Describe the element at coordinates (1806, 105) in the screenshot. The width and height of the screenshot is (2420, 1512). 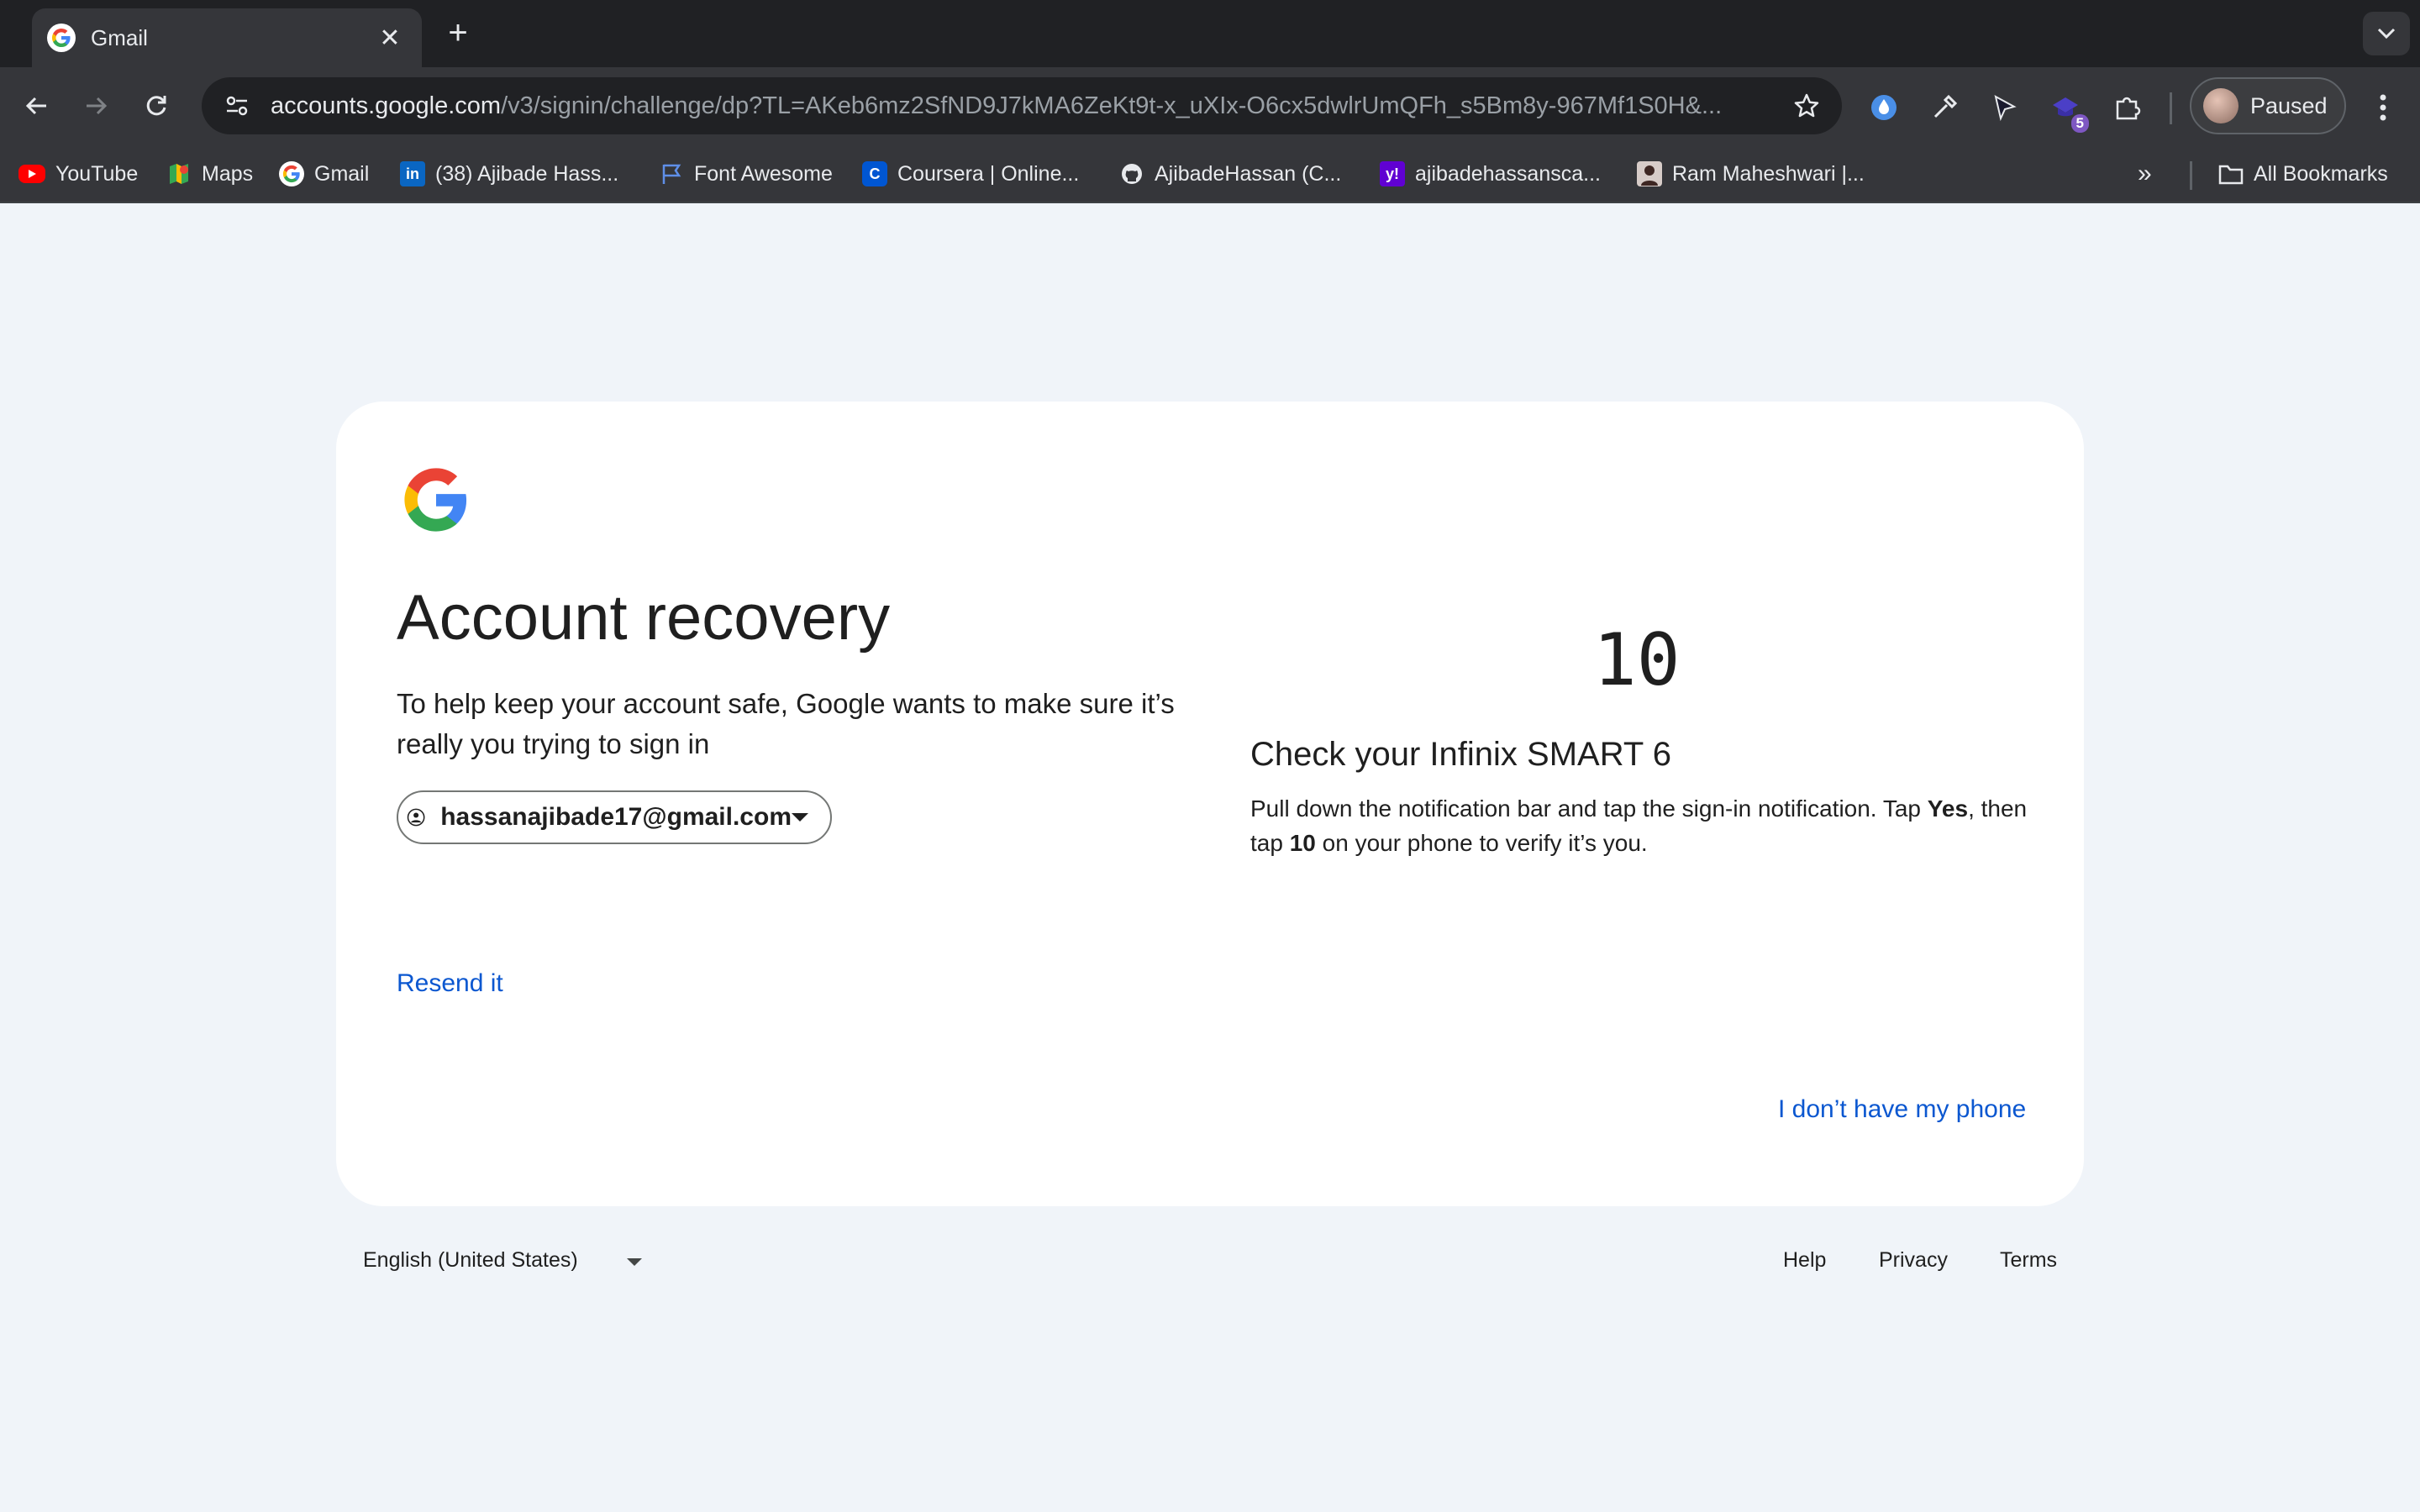
I see `bookmark-star-icon` at that location.